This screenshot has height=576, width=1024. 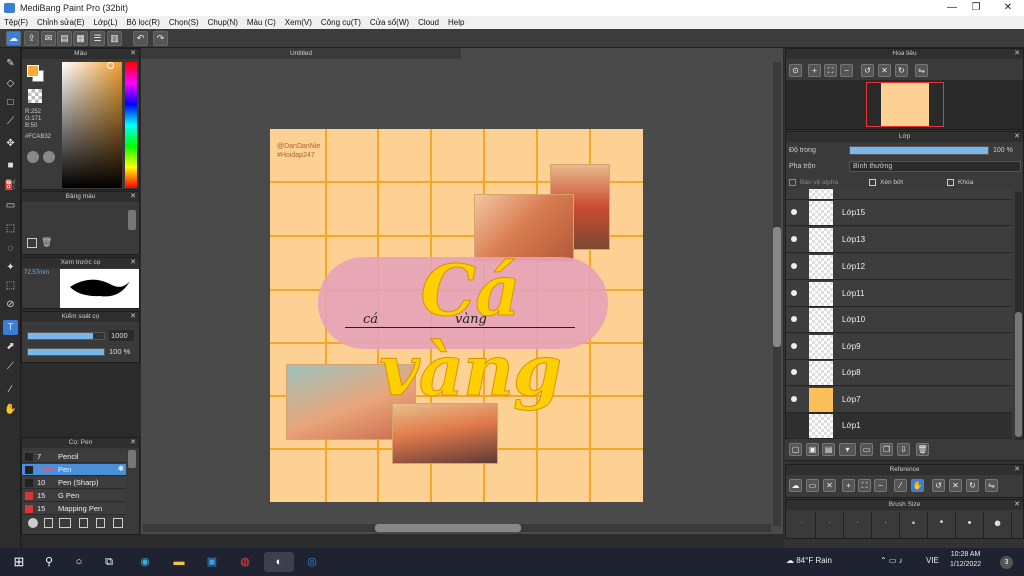 What do you see at coordinates (92, 125) in the screenshot?
I see `saturation-value-picker` at bounding box center [92, 125].